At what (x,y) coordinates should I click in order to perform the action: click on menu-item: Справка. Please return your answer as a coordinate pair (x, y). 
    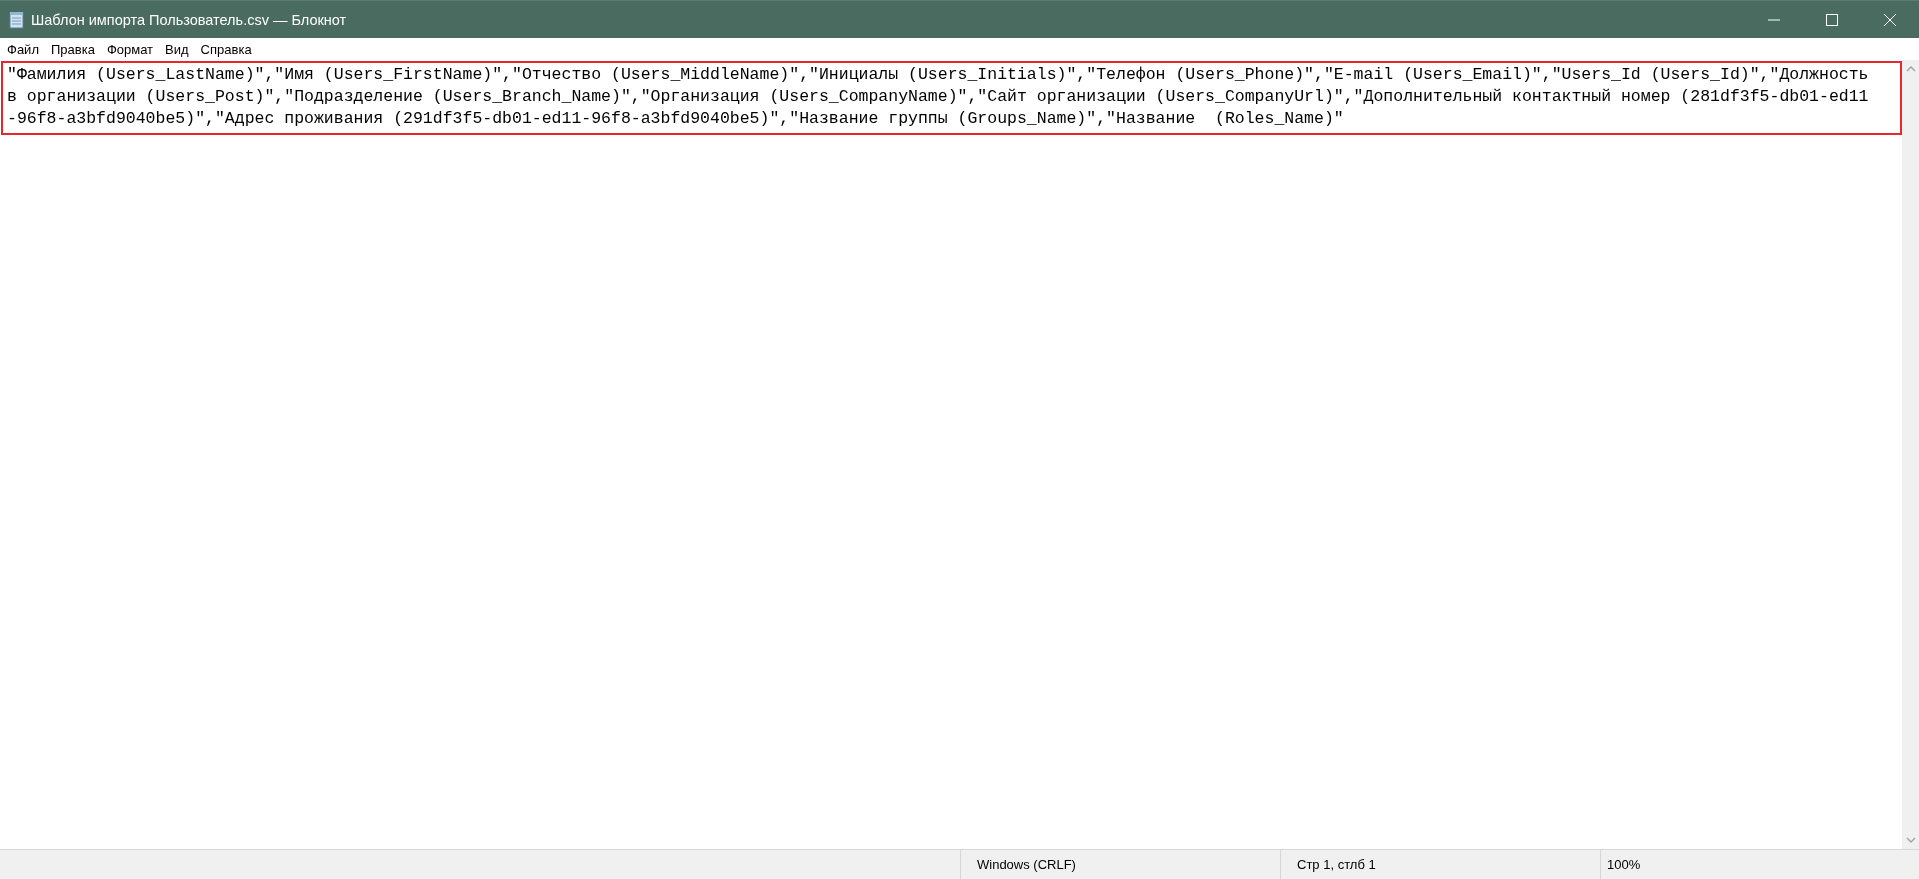
    Looking at the image, I should click on (226, 49).